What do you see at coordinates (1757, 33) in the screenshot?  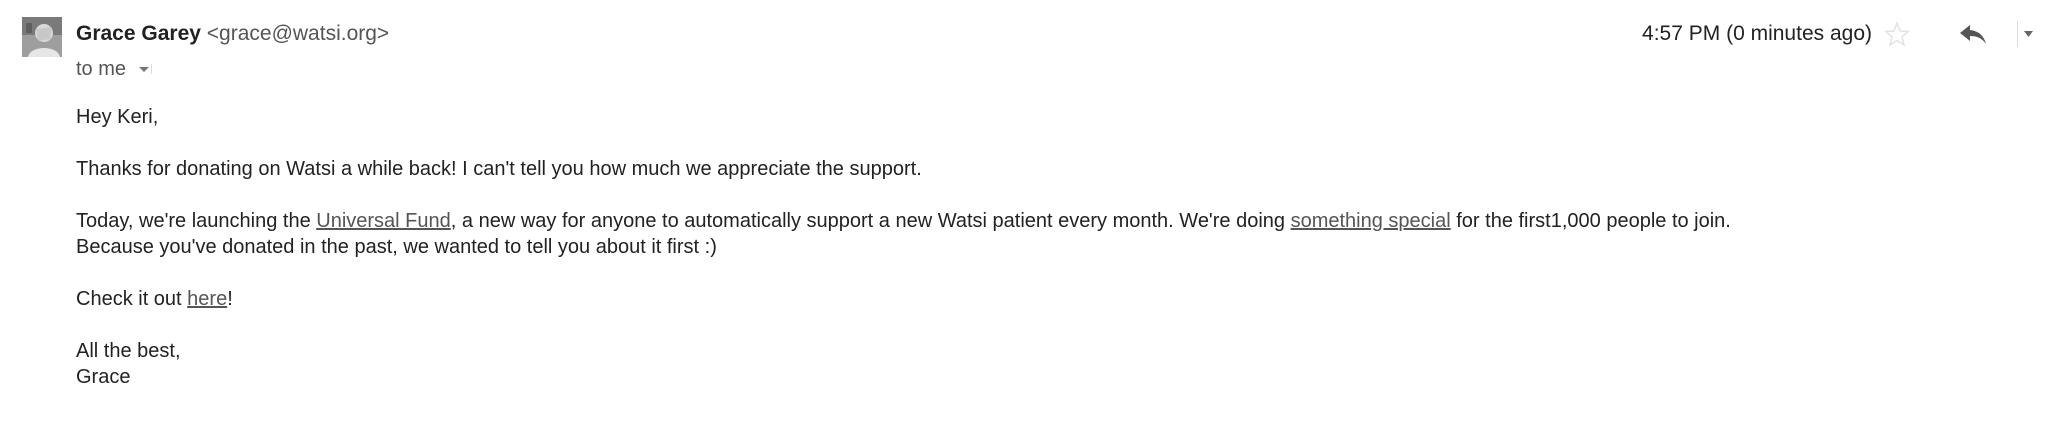 I see `message-timestamp: 4:57 PM (0 minutes ago)` at bounding box center [1757, 33].